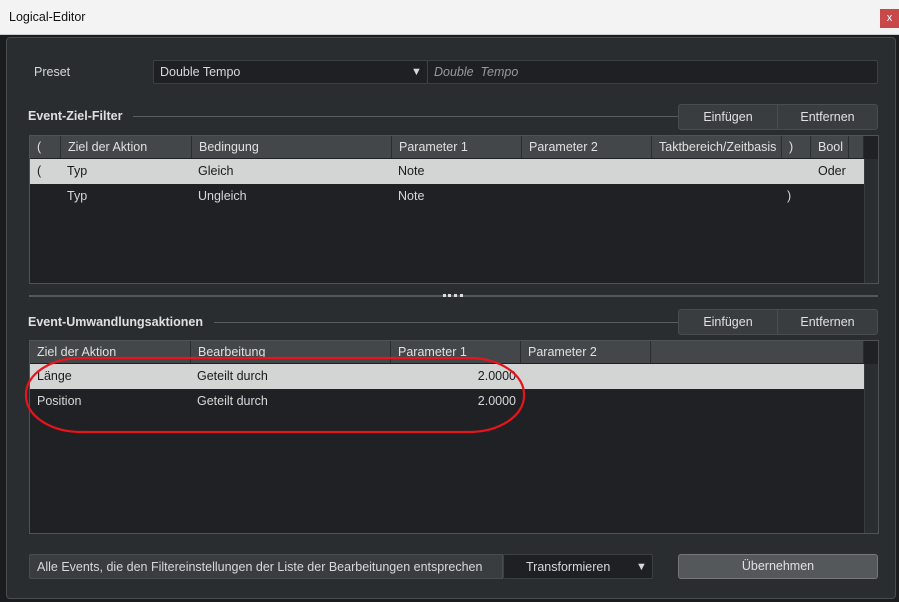 The width and height of the screenshot is (899, 602). What do you see at coordinates (778, 566) in the screenshot?
I see `apply-button: Übernehmen` at bounding box center [778, 566].